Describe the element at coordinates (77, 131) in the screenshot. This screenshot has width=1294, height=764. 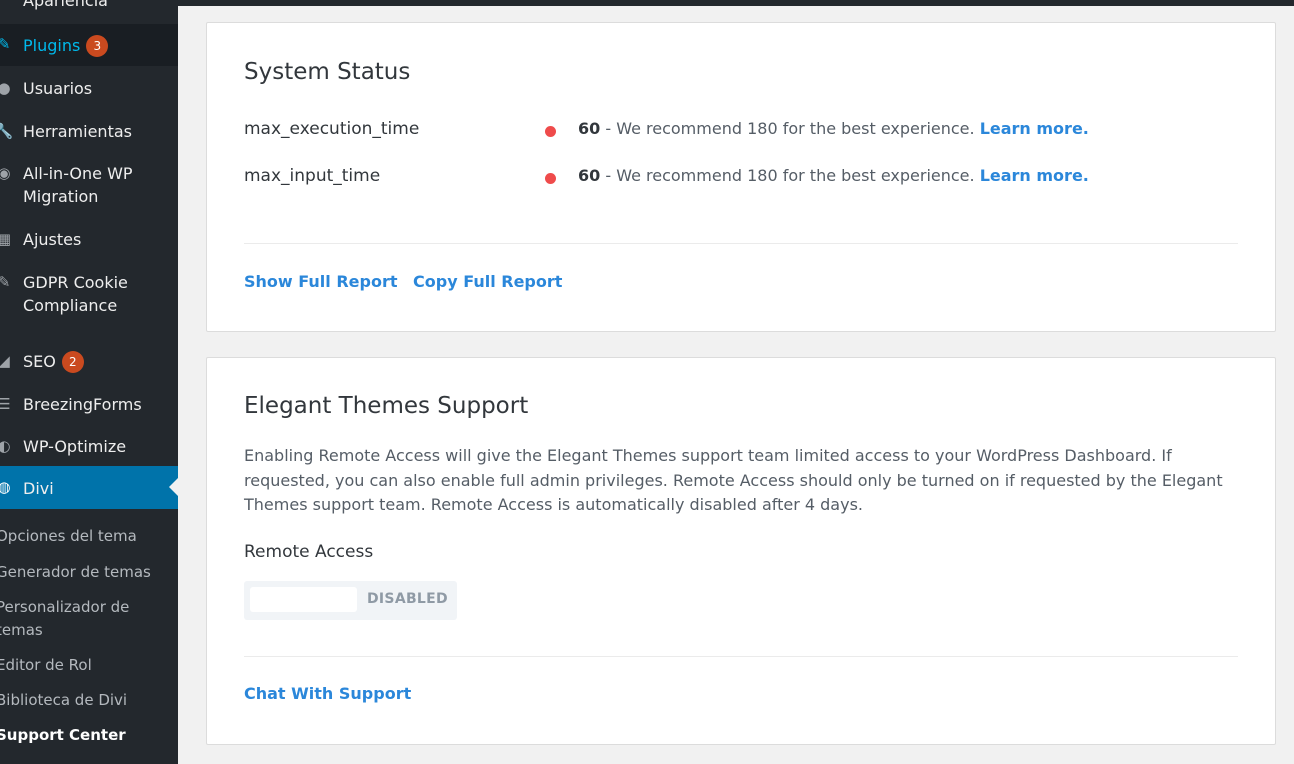
I see `sidebar-item-label: Herramientas` at that location.